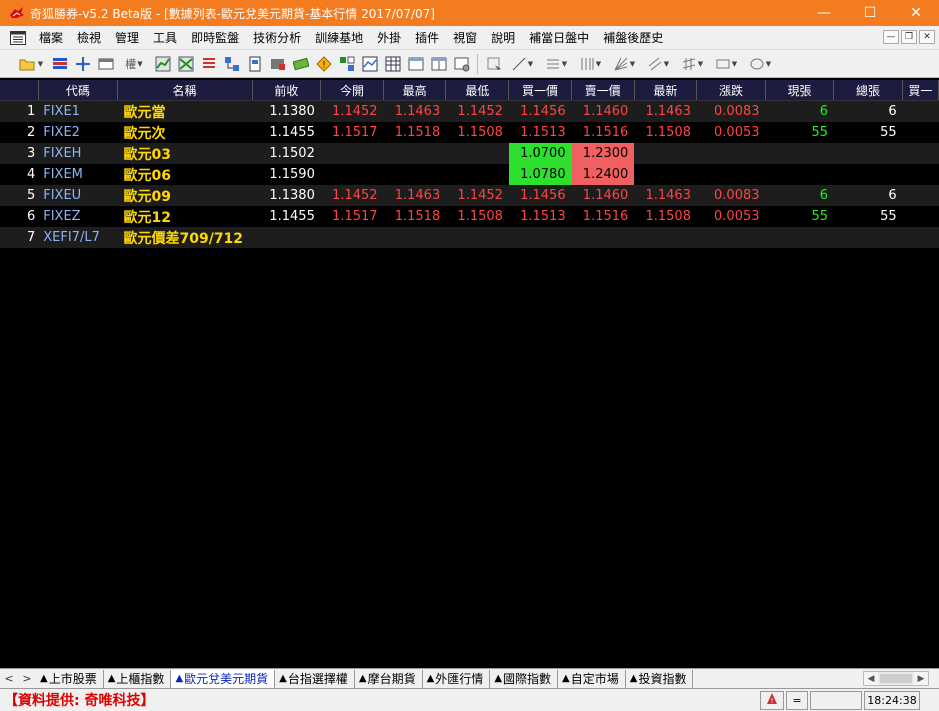 This screenshot has height=711, width=939. Describe the element at coordinates (70, 678) in the screenshot. I see `tab-market-0: ▲ 上市股票` at that location.